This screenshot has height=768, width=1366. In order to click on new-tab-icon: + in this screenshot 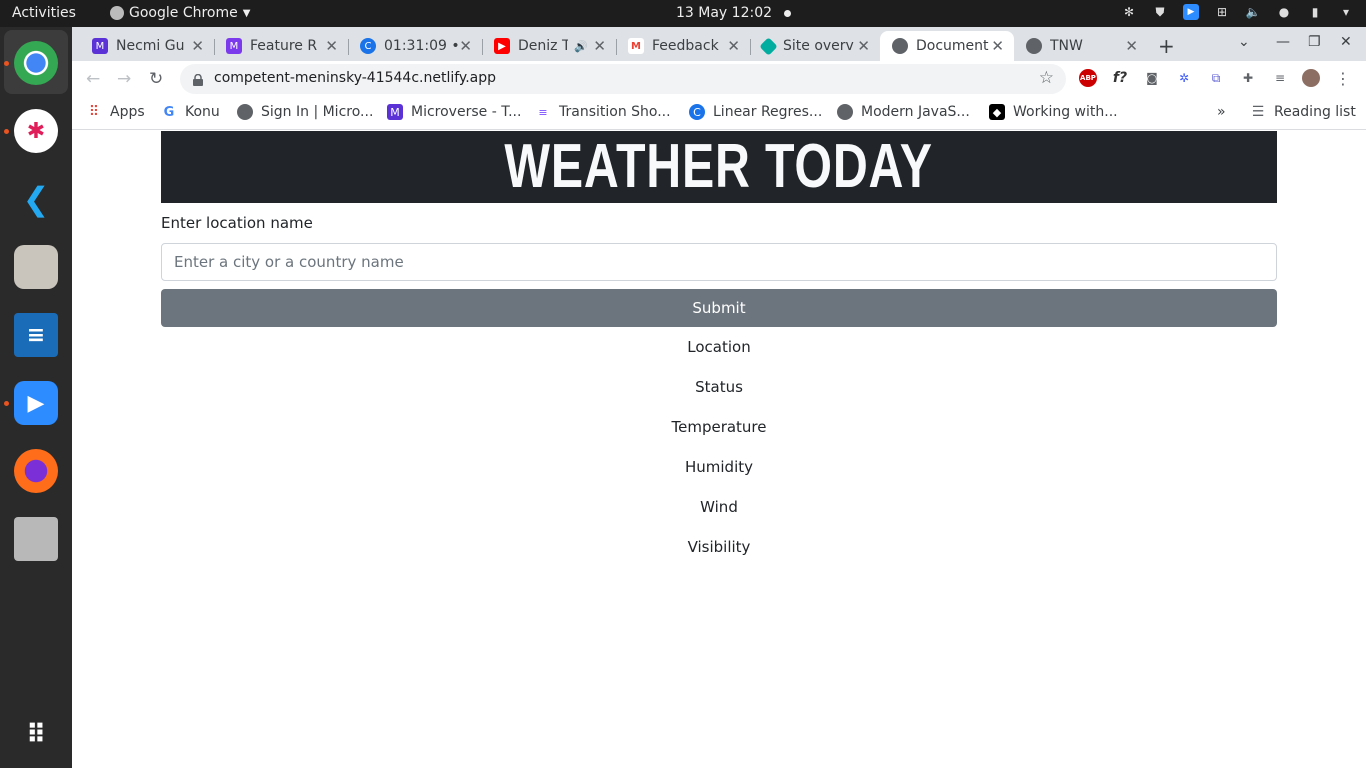, I will do `click(1166, 46)`.